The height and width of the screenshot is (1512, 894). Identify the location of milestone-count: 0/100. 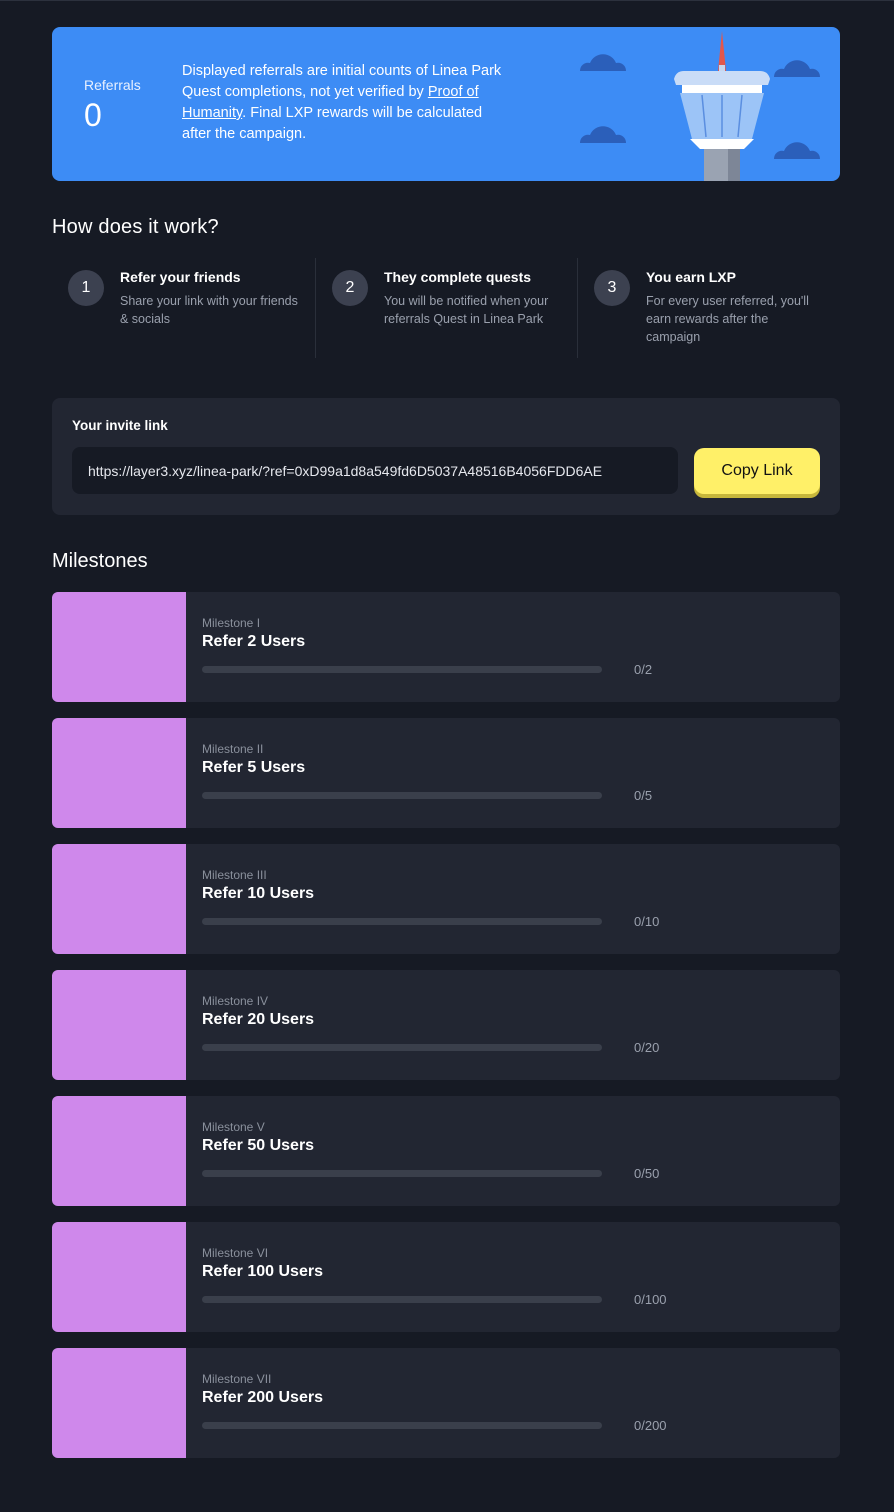
(650, 1299).